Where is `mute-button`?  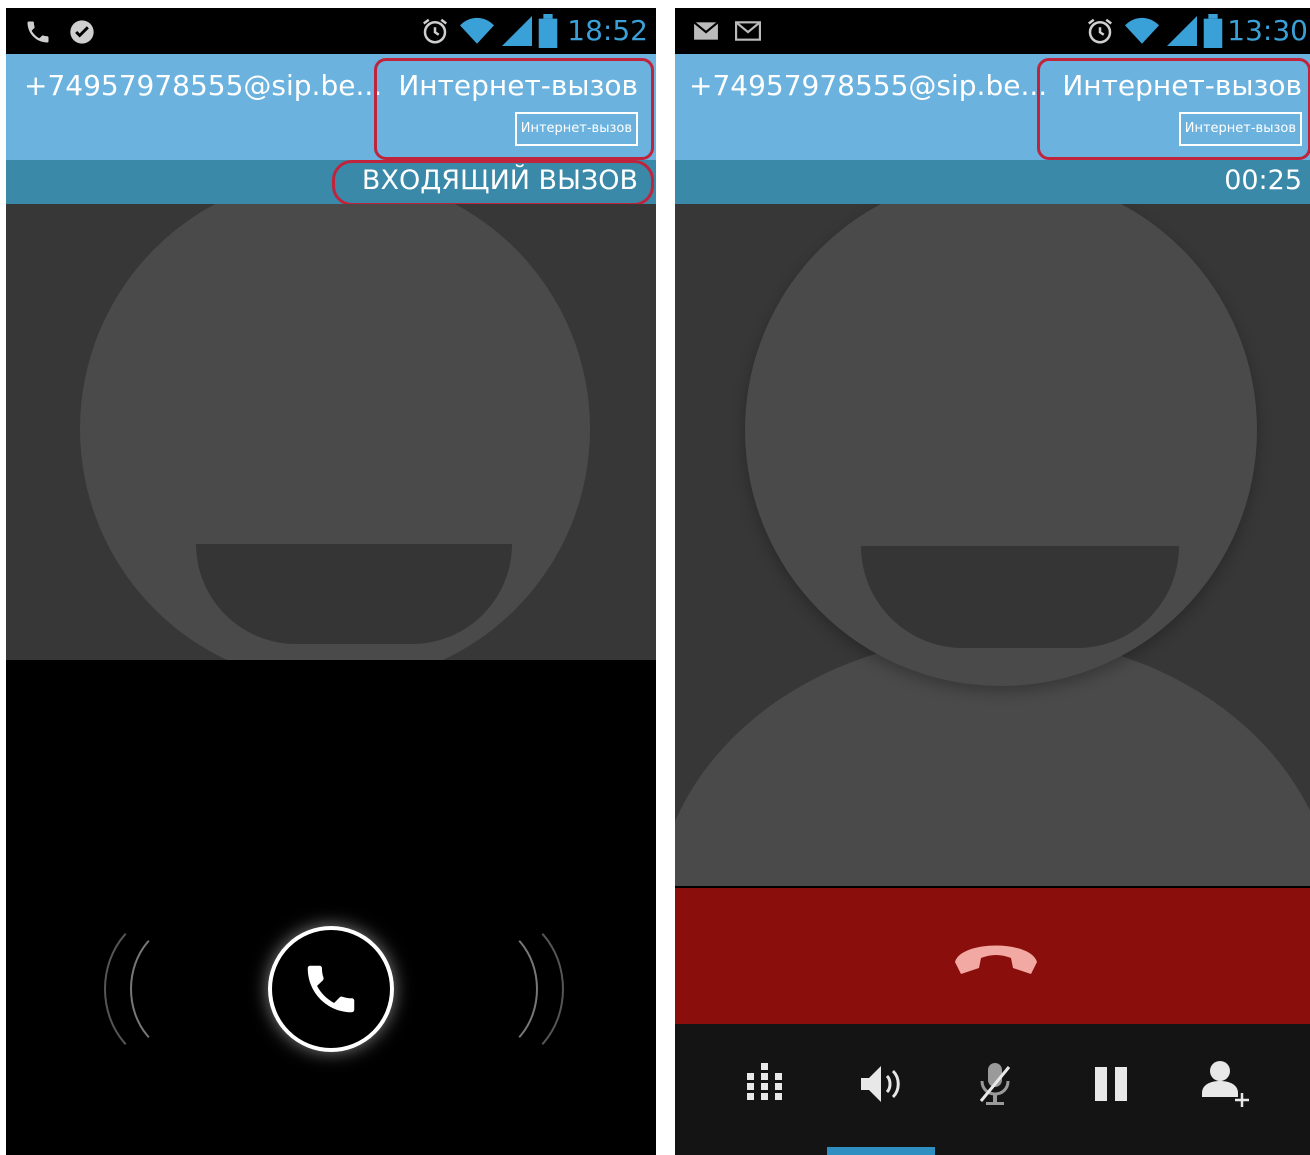 mute-button is located at coordinates (995, 1084).